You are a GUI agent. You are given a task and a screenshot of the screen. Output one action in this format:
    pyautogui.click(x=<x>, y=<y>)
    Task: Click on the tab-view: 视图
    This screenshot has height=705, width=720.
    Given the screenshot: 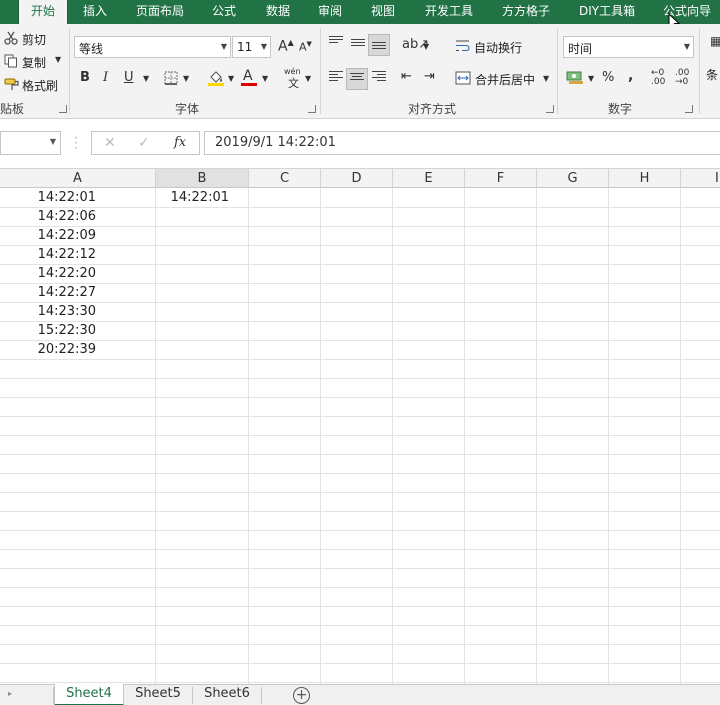 What is the action you would take?
    pyautogui.click(x=383, y=12)
    